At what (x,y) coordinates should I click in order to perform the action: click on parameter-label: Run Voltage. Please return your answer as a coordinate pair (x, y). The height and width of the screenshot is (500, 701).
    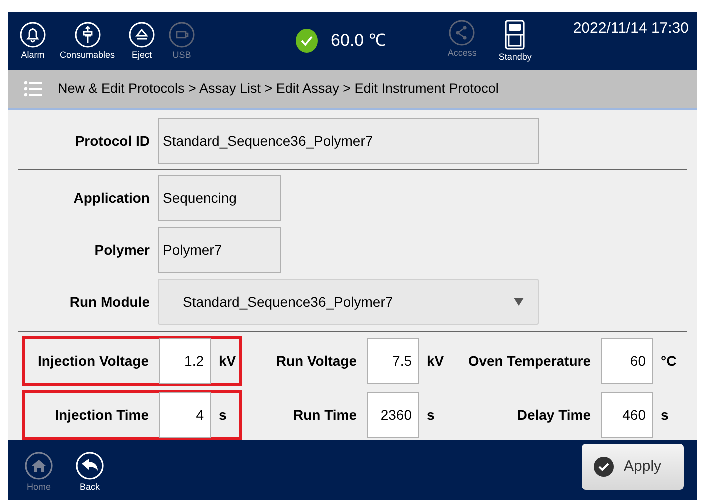
    Looking at the image, I should click on (316, 361).